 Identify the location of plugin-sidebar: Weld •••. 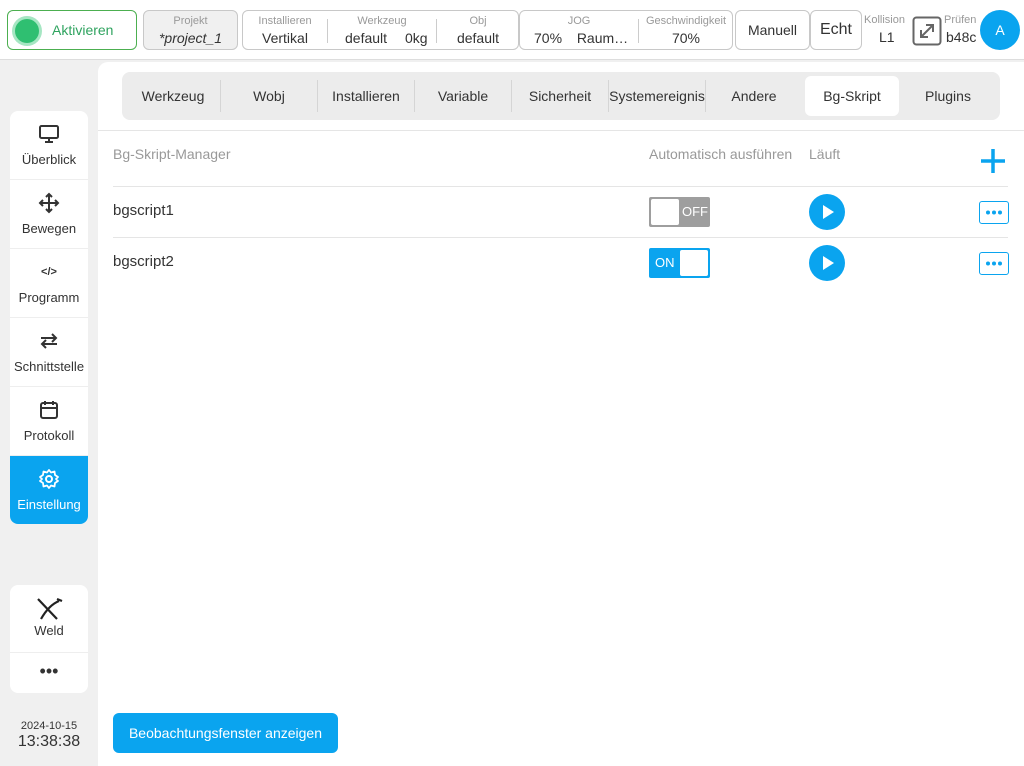
(49, 639).